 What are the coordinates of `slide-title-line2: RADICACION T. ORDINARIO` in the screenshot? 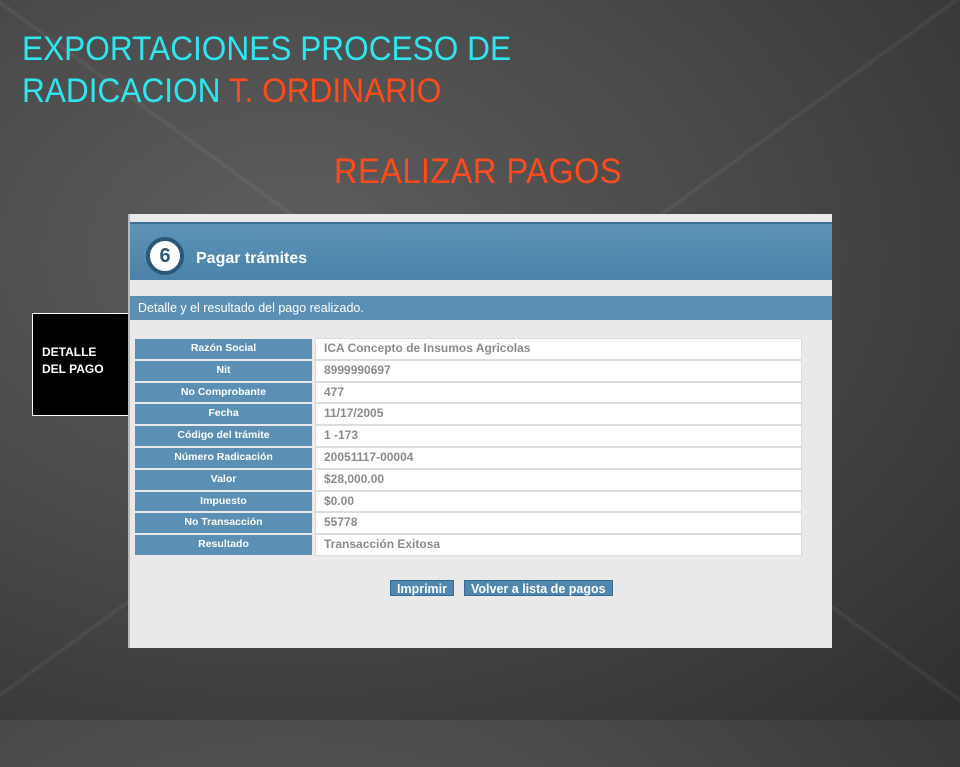 It's located at (301, 91).